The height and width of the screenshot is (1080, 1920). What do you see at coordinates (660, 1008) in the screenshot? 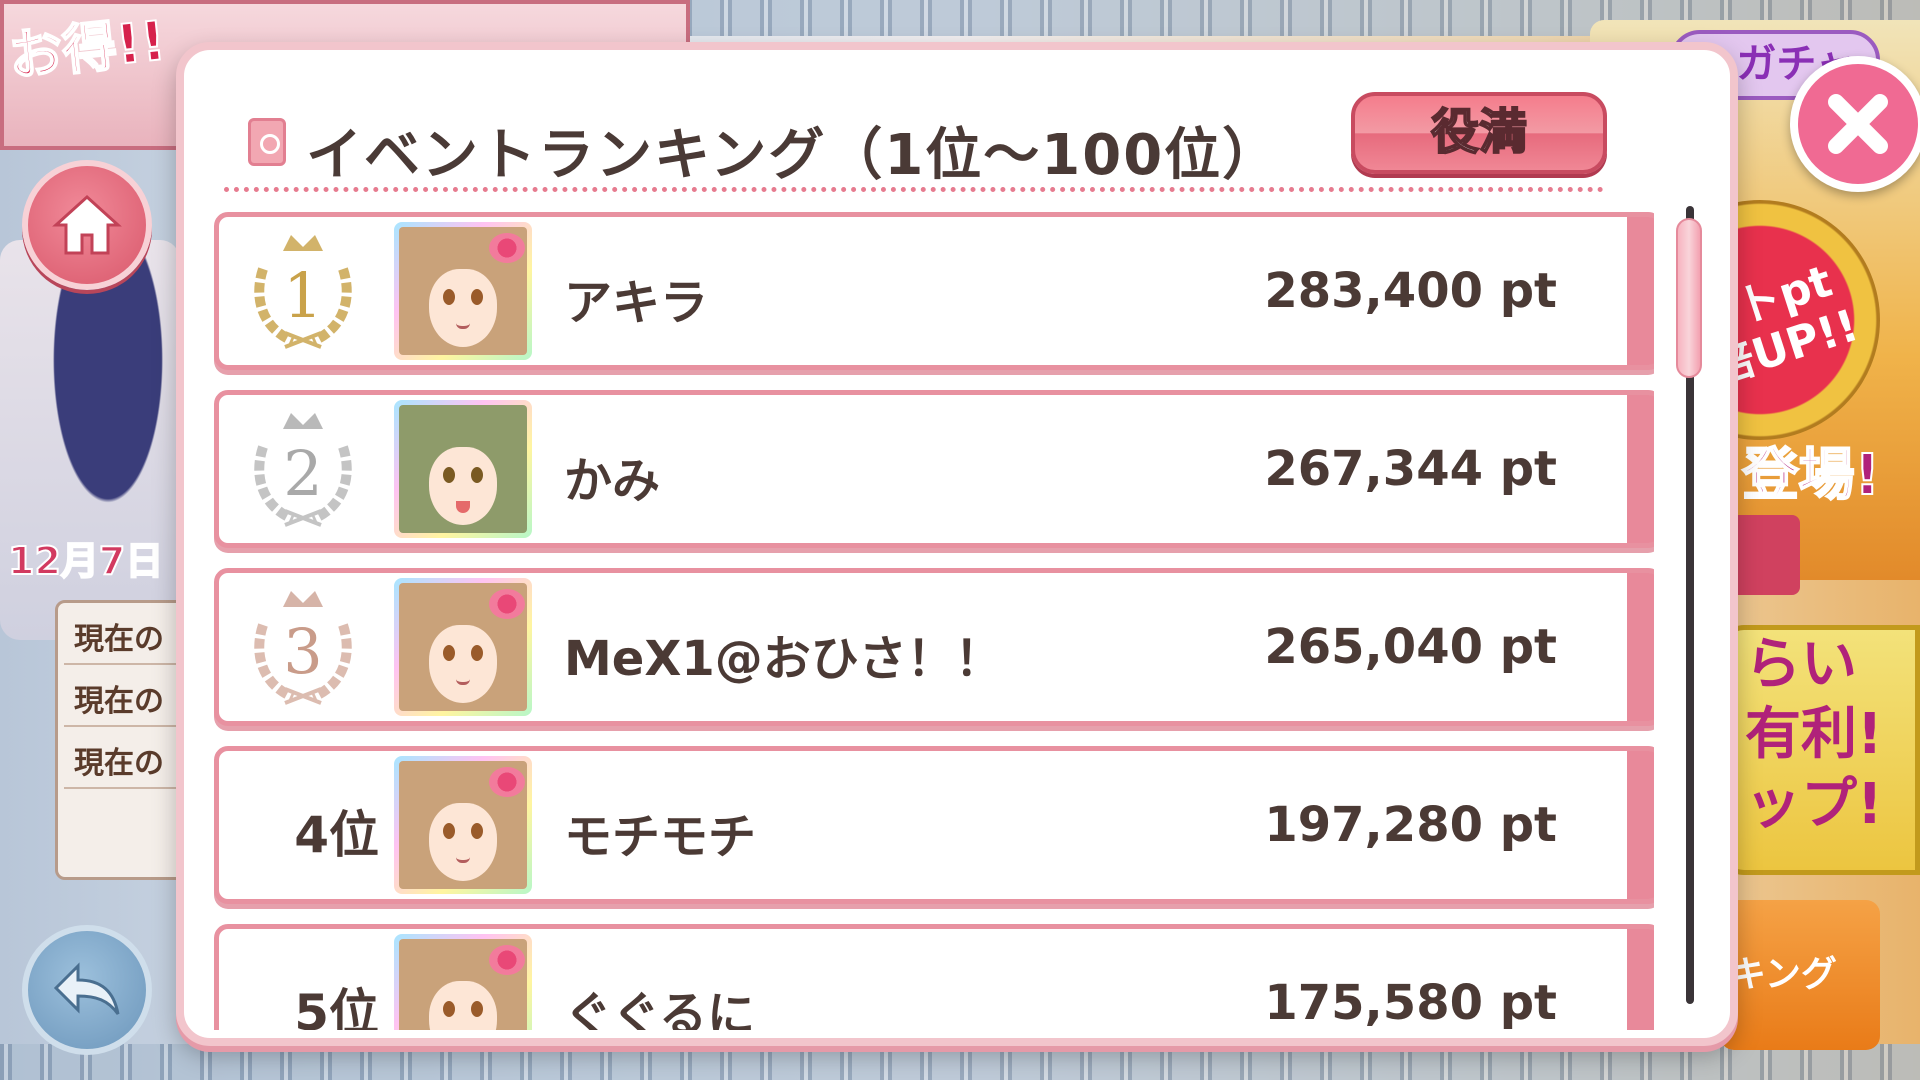
I see `player-name: ぐぐるに` at bounding box center [660, 1008].